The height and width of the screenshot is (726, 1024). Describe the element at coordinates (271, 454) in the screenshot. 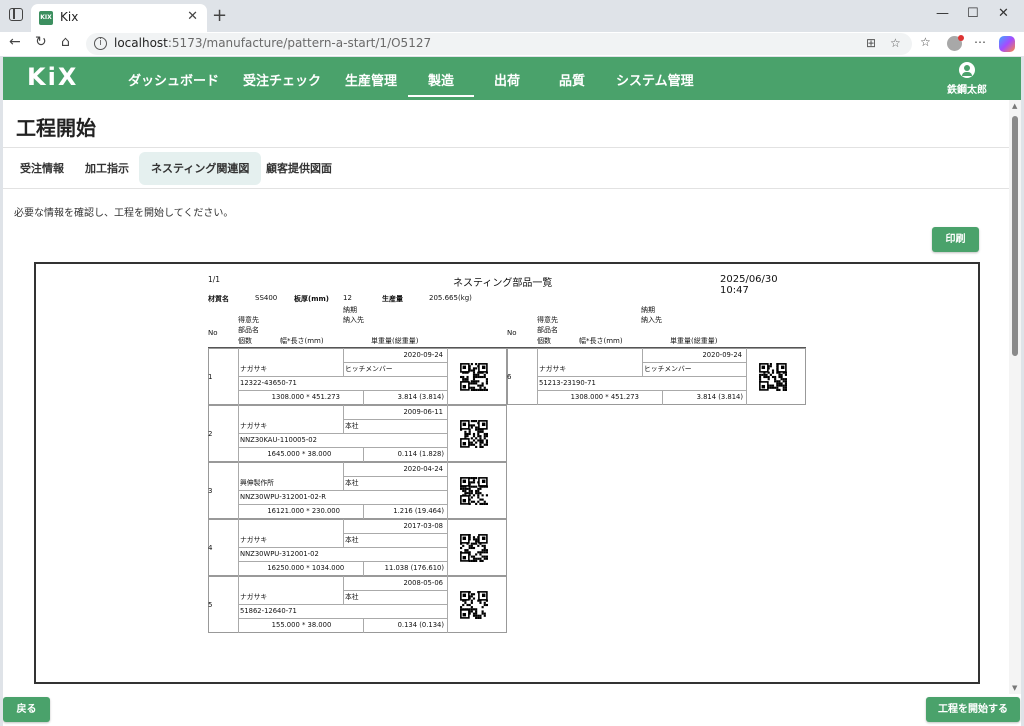

I see `part-qty: 16` at that location.